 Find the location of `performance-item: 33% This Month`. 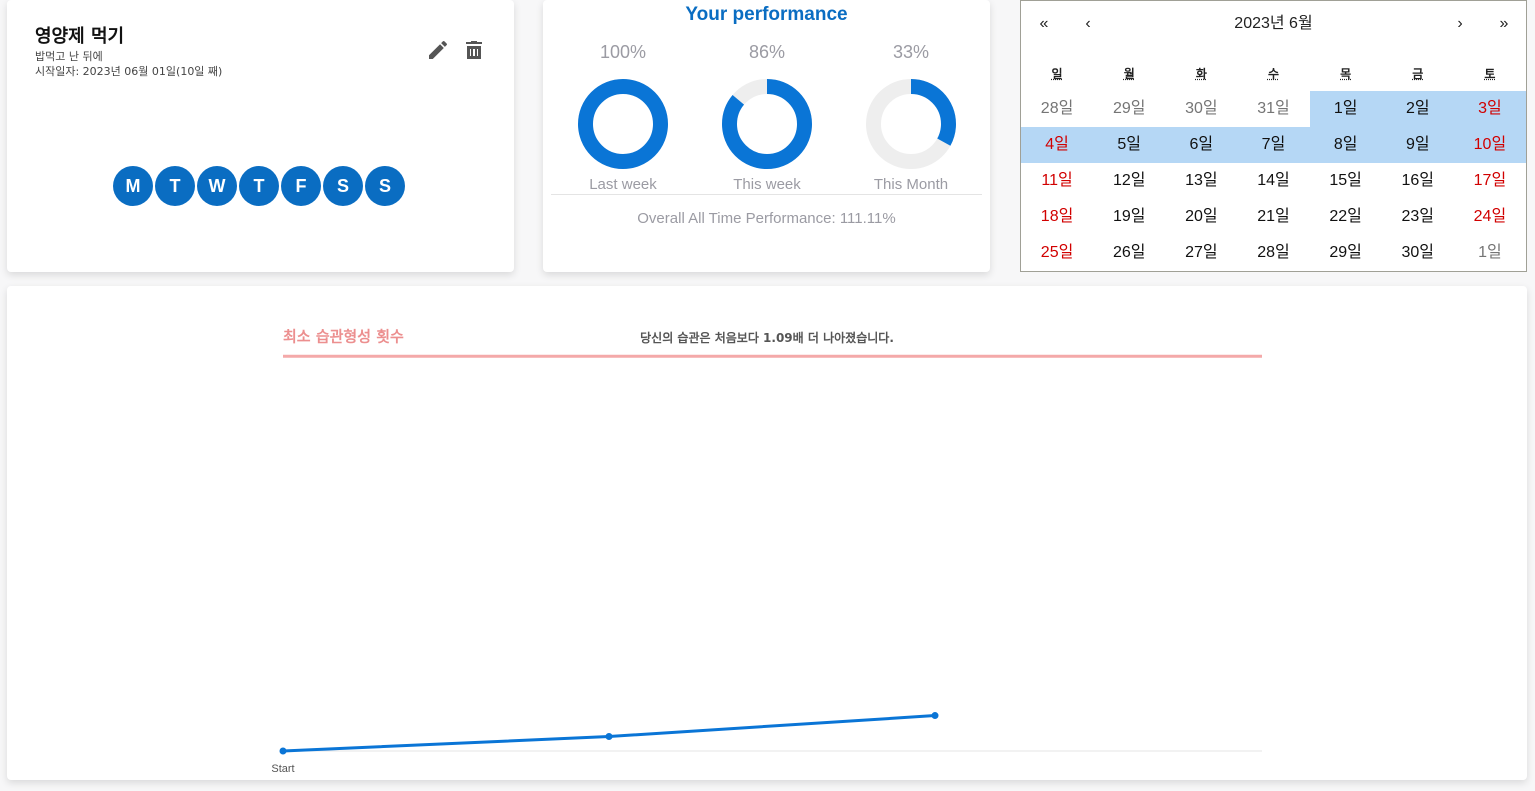

performance-item: 33% This Month is located at coordinates (911, 117).